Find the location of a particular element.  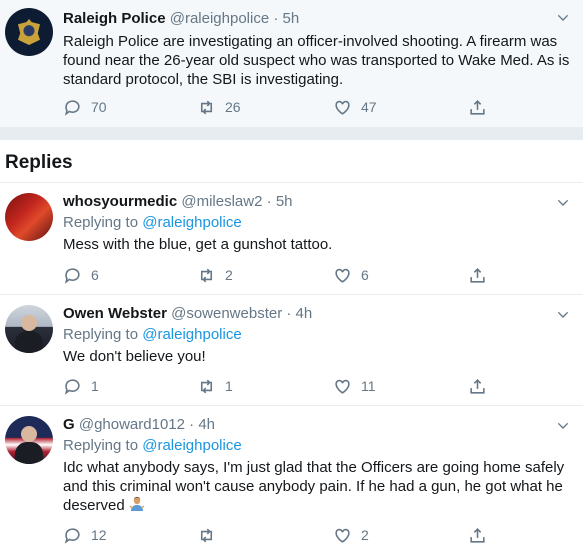

like-button: 47 is located at coordinates (355, 107).